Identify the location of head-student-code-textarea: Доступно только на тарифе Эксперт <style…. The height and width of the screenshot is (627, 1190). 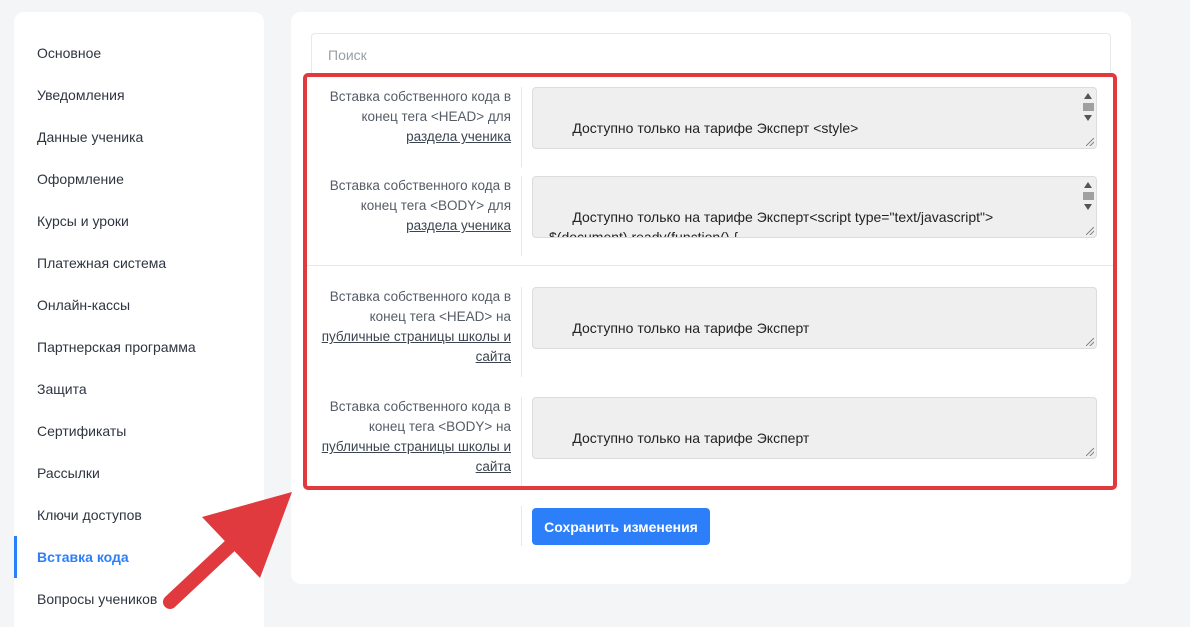
(814, 118).